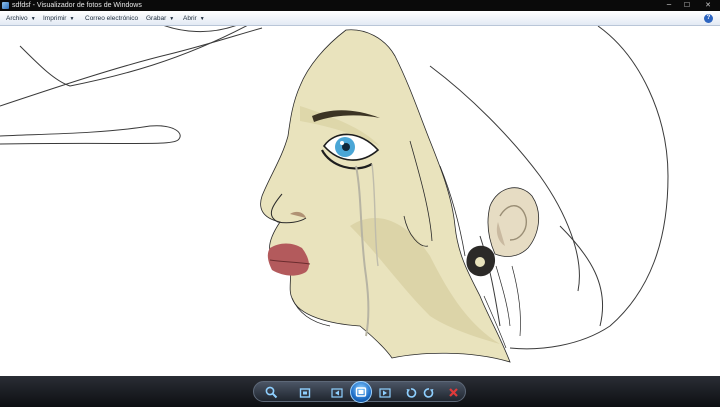  Describe the element at coordinates (453, 392) in the screenshot. I see `delete-icon` at that location.